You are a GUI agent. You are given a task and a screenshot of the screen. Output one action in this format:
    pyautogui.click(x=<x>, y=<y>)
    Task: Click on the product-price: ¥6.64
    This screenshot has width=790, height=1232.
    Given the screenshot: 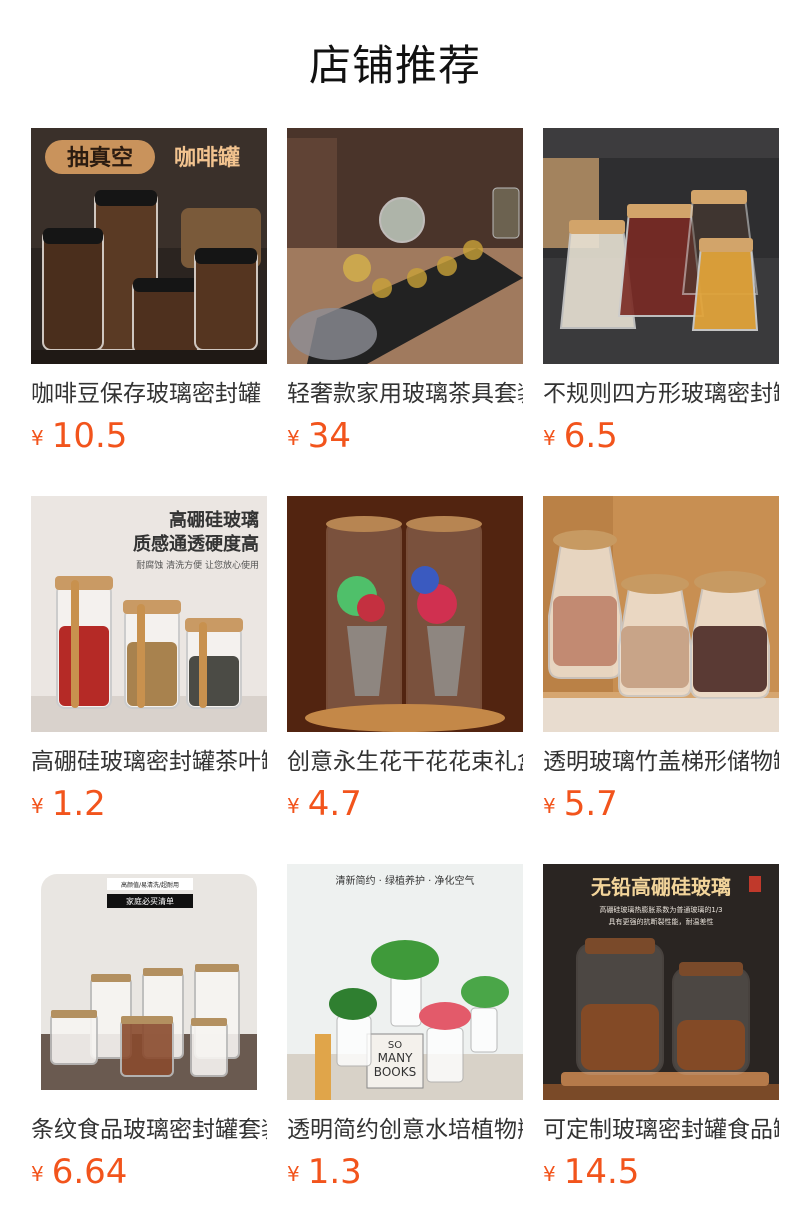 What is the action you would take?
    pyautogui.click(x=79, y=1172)
    